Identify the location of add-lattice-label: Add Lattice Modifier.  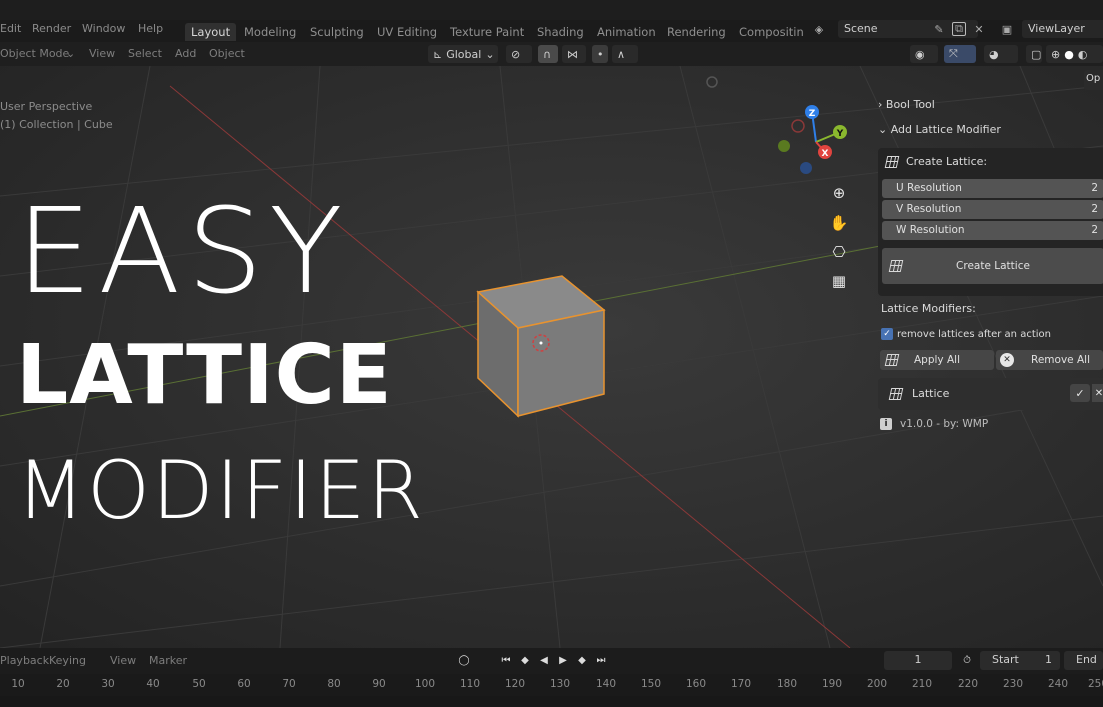
(945, 129).